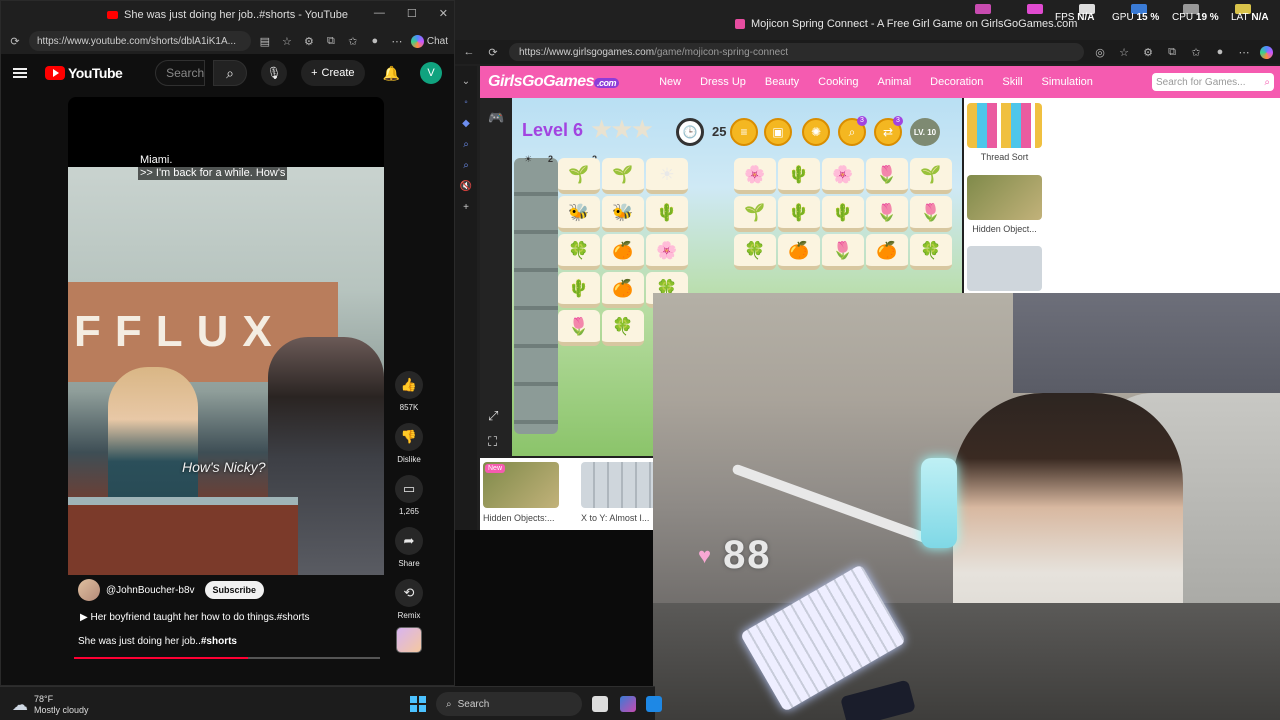 Image resolution: width=1280 pixels, height=720 pixels. I want to click on copilot-icon, so click(1266, 52).